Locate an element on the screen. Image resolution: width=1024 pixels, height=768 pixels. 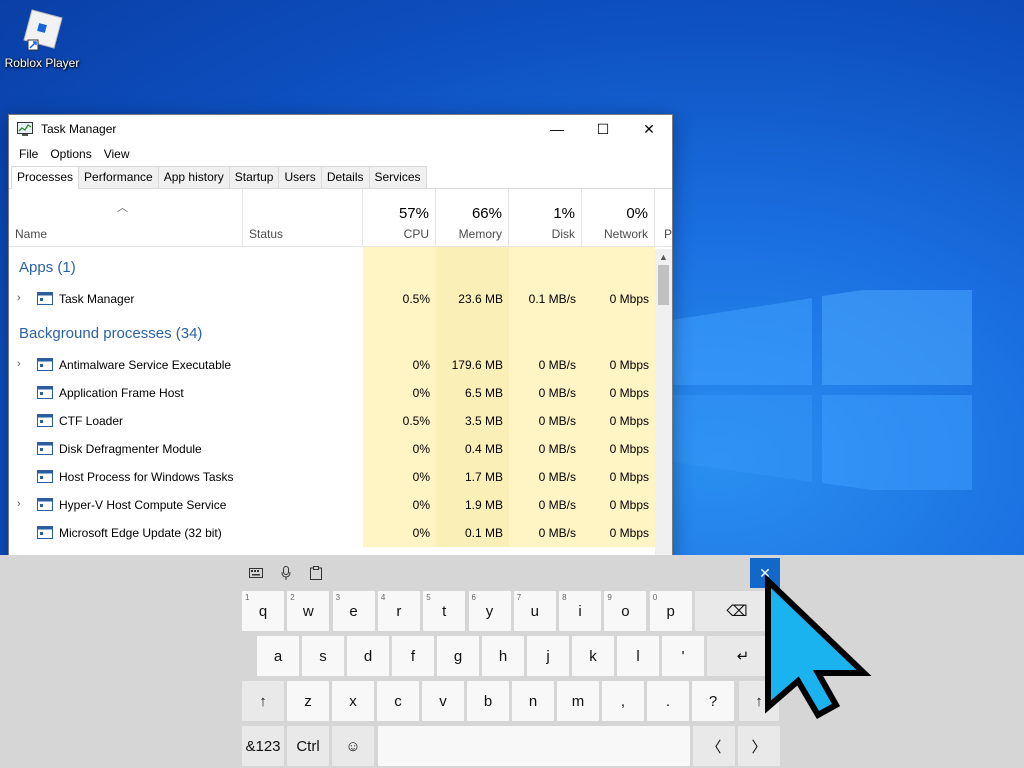
process-cpu: 0% is located at coordinates (421, 533).